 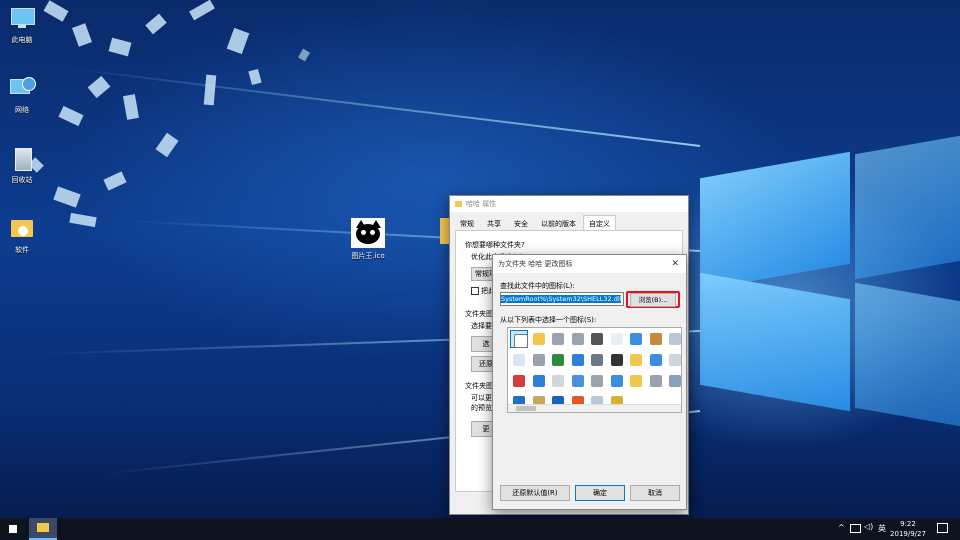 I want to click on desktop-icon-software: 软件, so click(x=23, y=235).